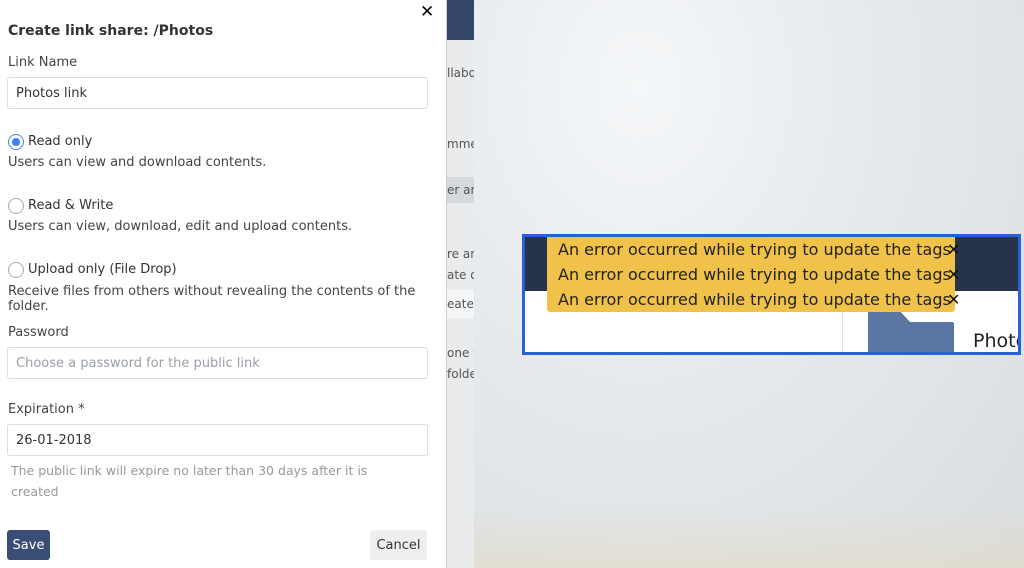 This screenshot has height=568, width=1024. What do you see at coordinates (70, 205) in the screenshot?
I see `read-write-label: Read & Write` at bounding box center [70, 205].